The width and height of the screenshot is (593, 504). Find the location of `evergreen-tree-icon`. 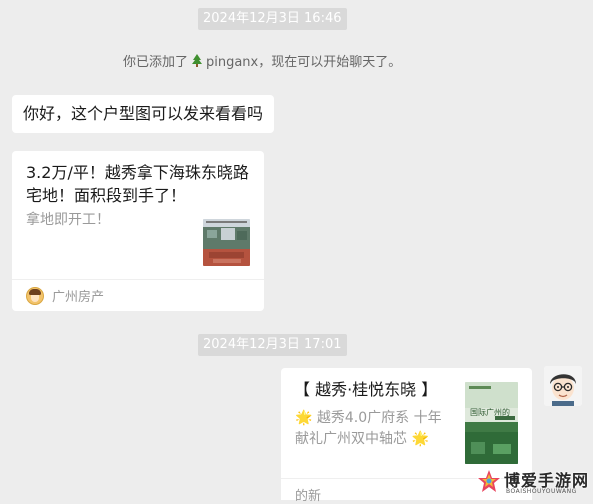

evergreen-tree-icon is located at coordinates (199, 61).